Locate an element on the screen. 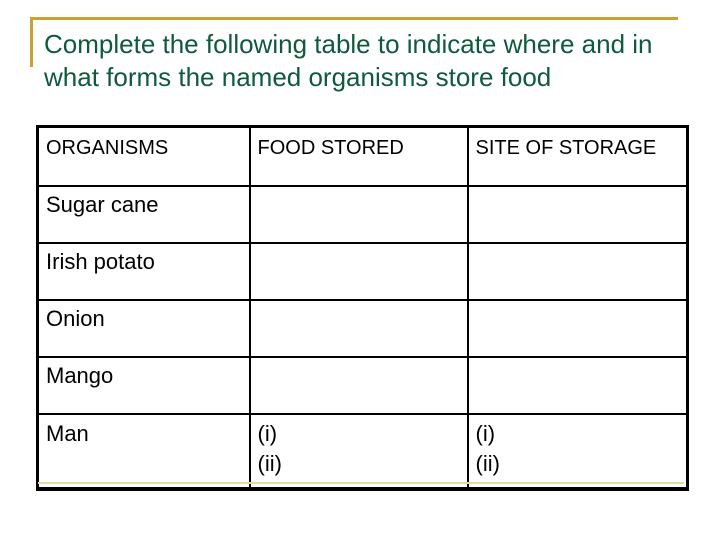  accent-line-left is located at coordinates (31, 42).